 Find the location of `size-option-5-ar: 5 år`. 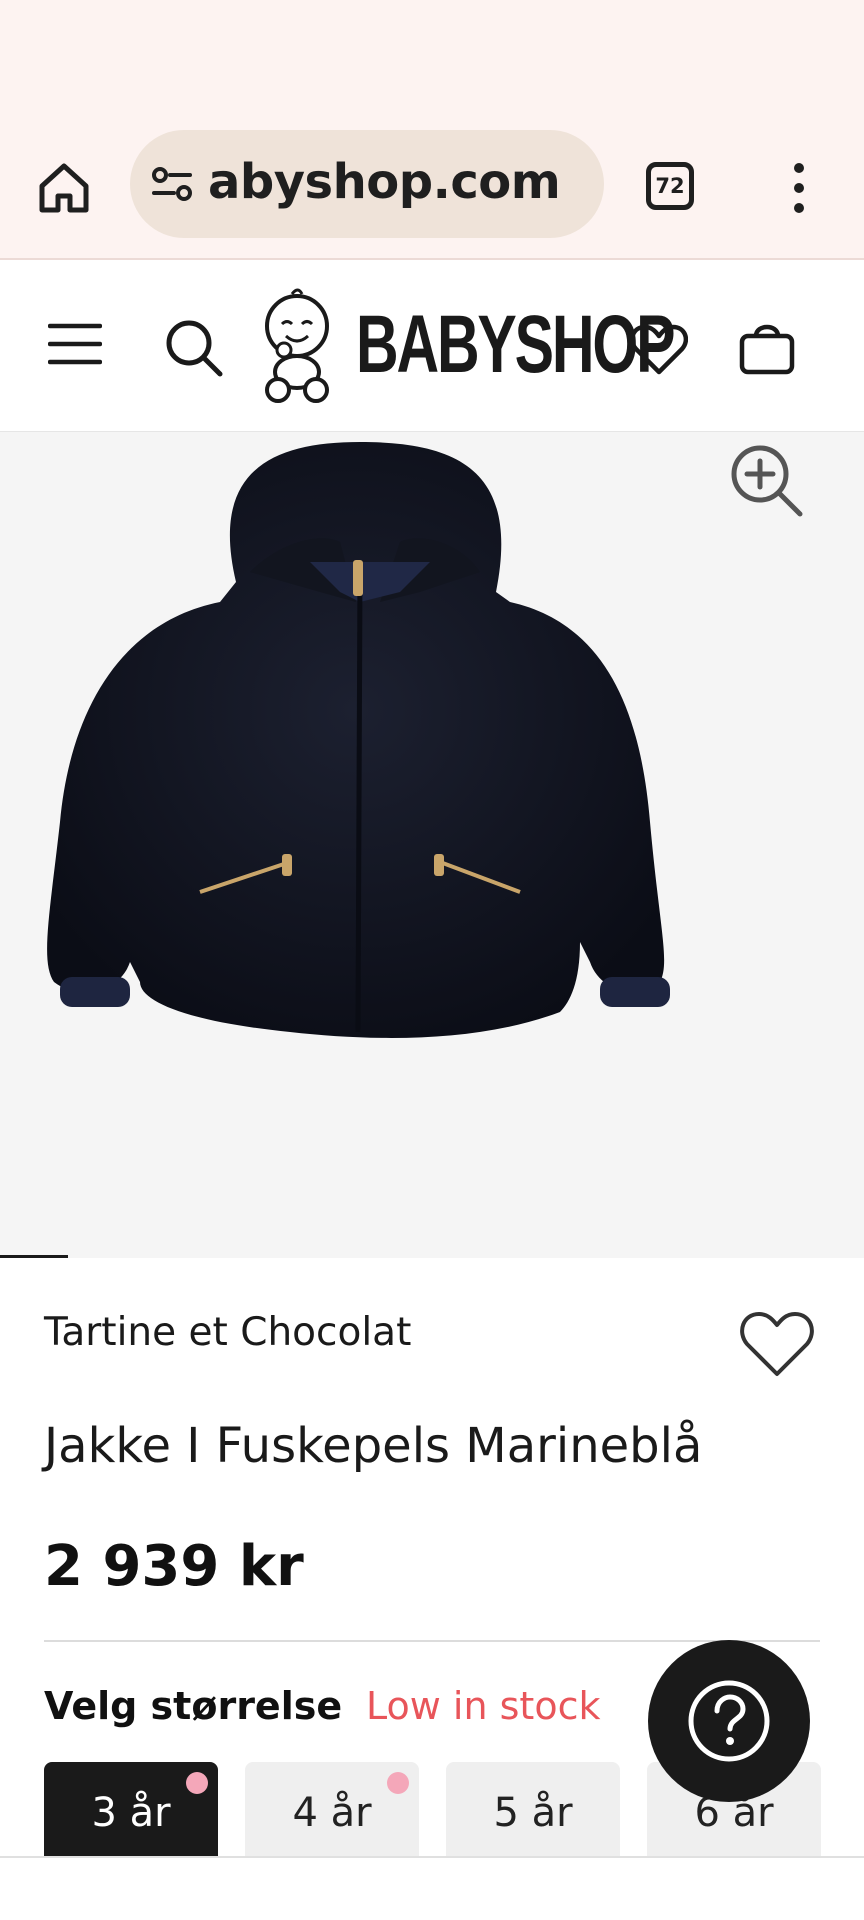

size-option-5-ar: 5 år is located at coordinates (533, 1810).